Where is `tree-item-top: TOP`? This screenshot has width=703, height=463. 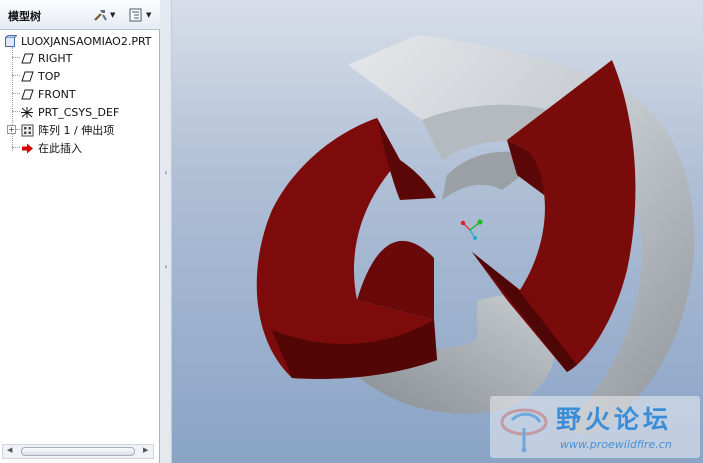 tree-item-top: TOP is located at coordinates (40, 76).